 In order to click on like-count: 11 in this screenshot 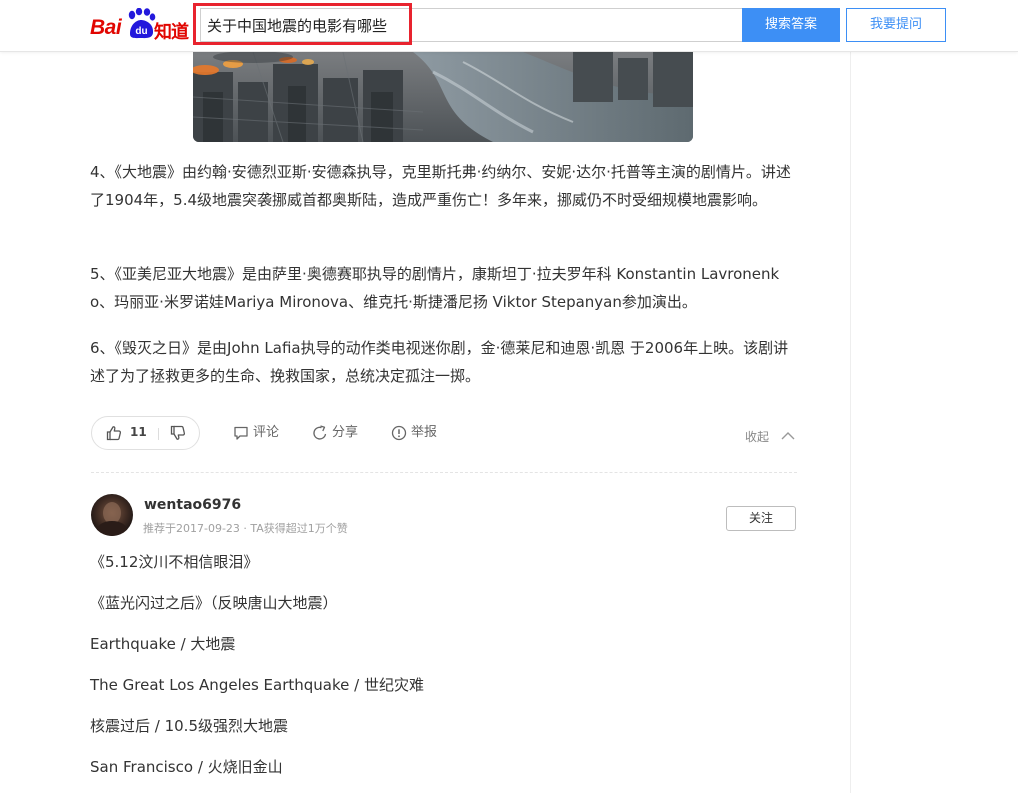, I will do `click(138, 432)`.